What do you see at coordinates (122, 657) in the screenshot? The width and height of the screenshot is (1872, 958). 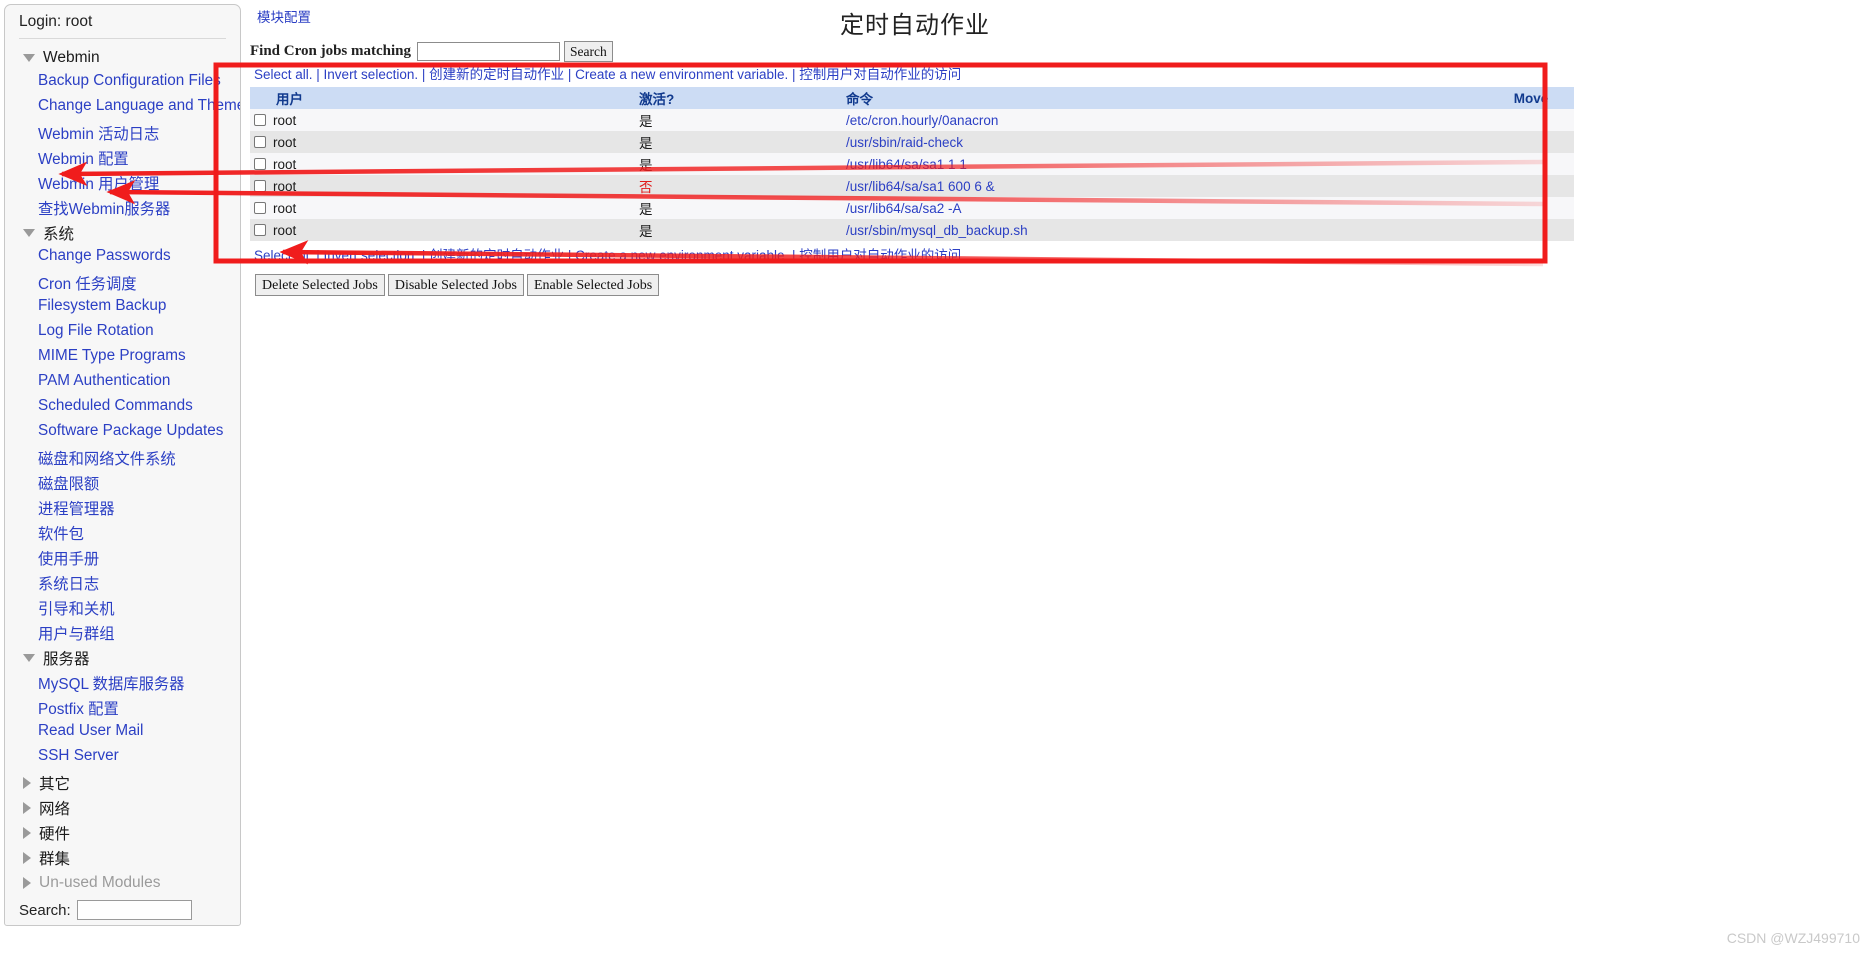 I see `sidebar-group-2: 服务器` at bounding box center [122, 657].